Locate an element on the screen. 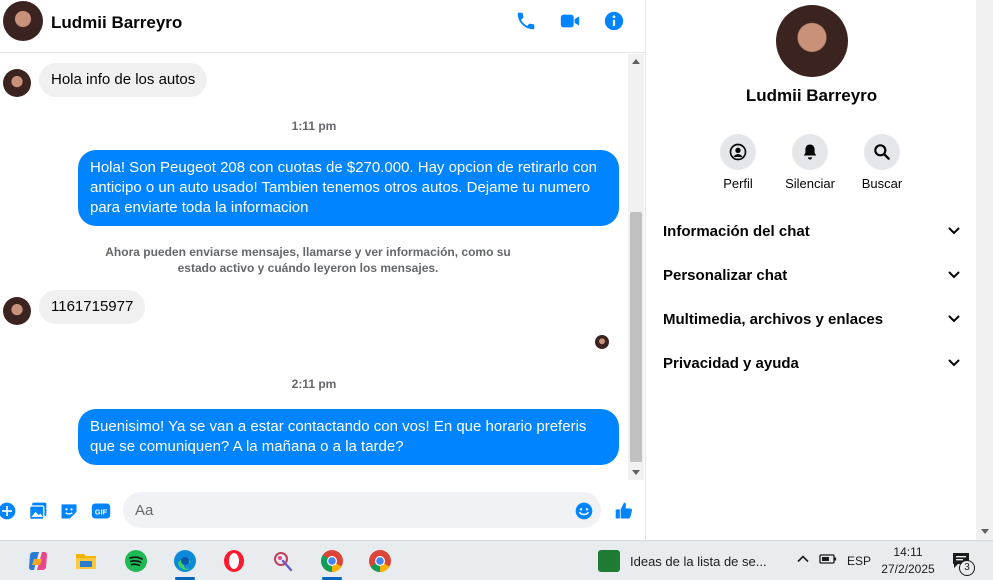 This screenshot has height=580, width=993. chevron-up-icon is located at coordinates (803, 560).